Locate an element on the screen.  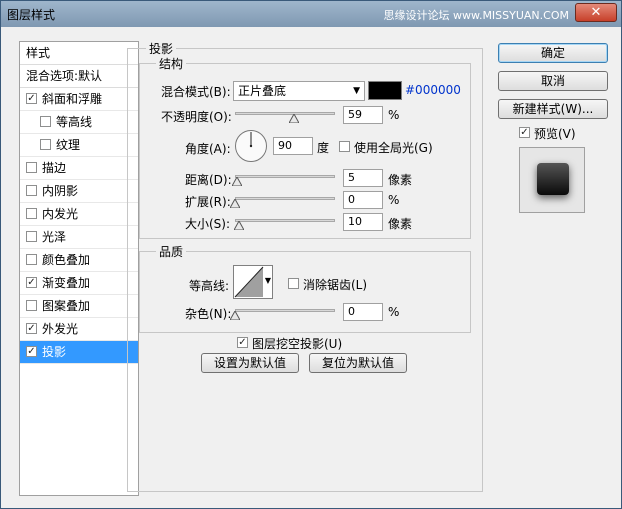
style-item-label: 纹理 is located at coordinates (68, 145).